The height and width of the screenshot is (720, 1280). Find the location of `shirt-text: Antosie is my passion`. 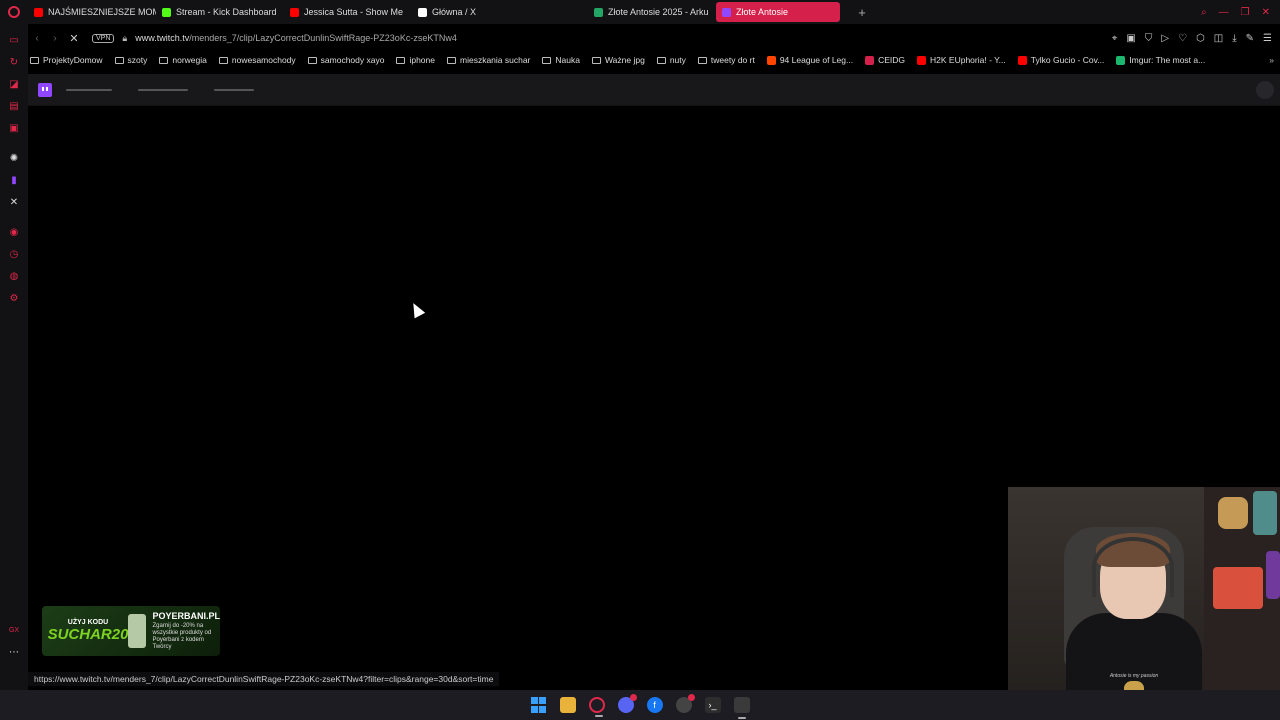

shirt-text: Antosie is my passion is located at coordinates (1134, 676).